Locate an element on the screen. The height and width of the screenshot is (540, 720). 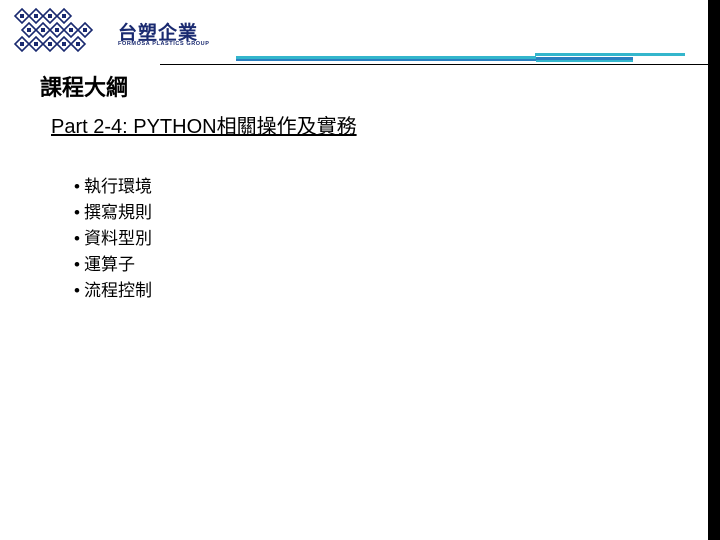
outline-item-text: 流程控制 is located at coordinates (118, 291).